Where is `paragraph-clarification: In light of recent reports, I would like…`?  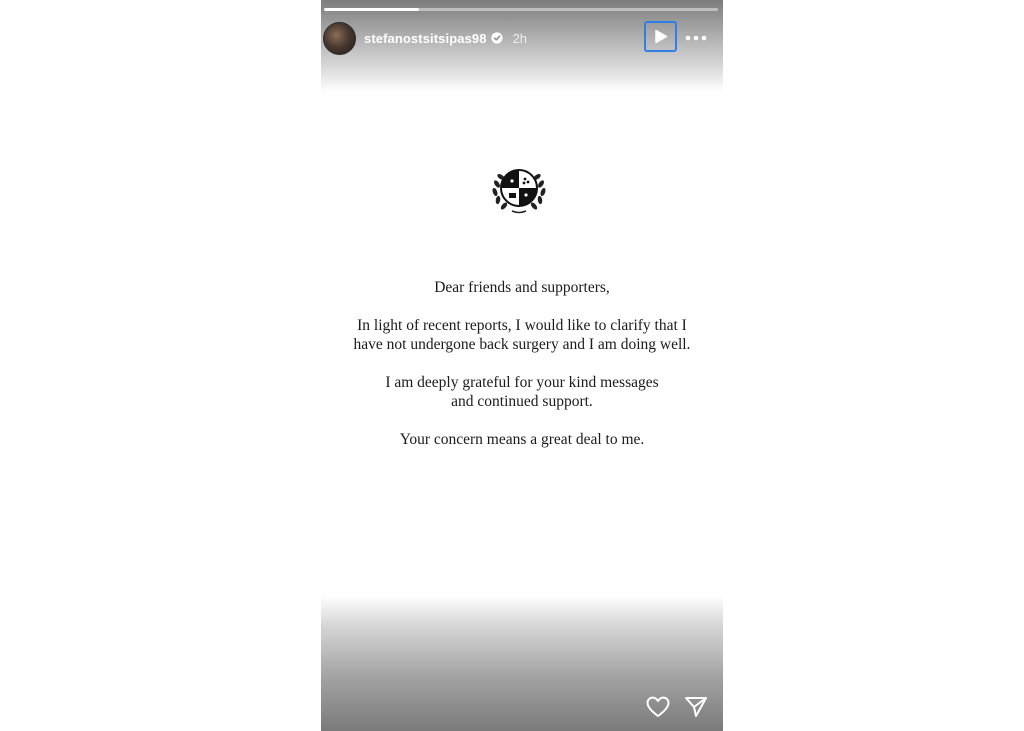 paragraph-clarification: In light of recent reports, I would like… is located at coordinates (522, 335).